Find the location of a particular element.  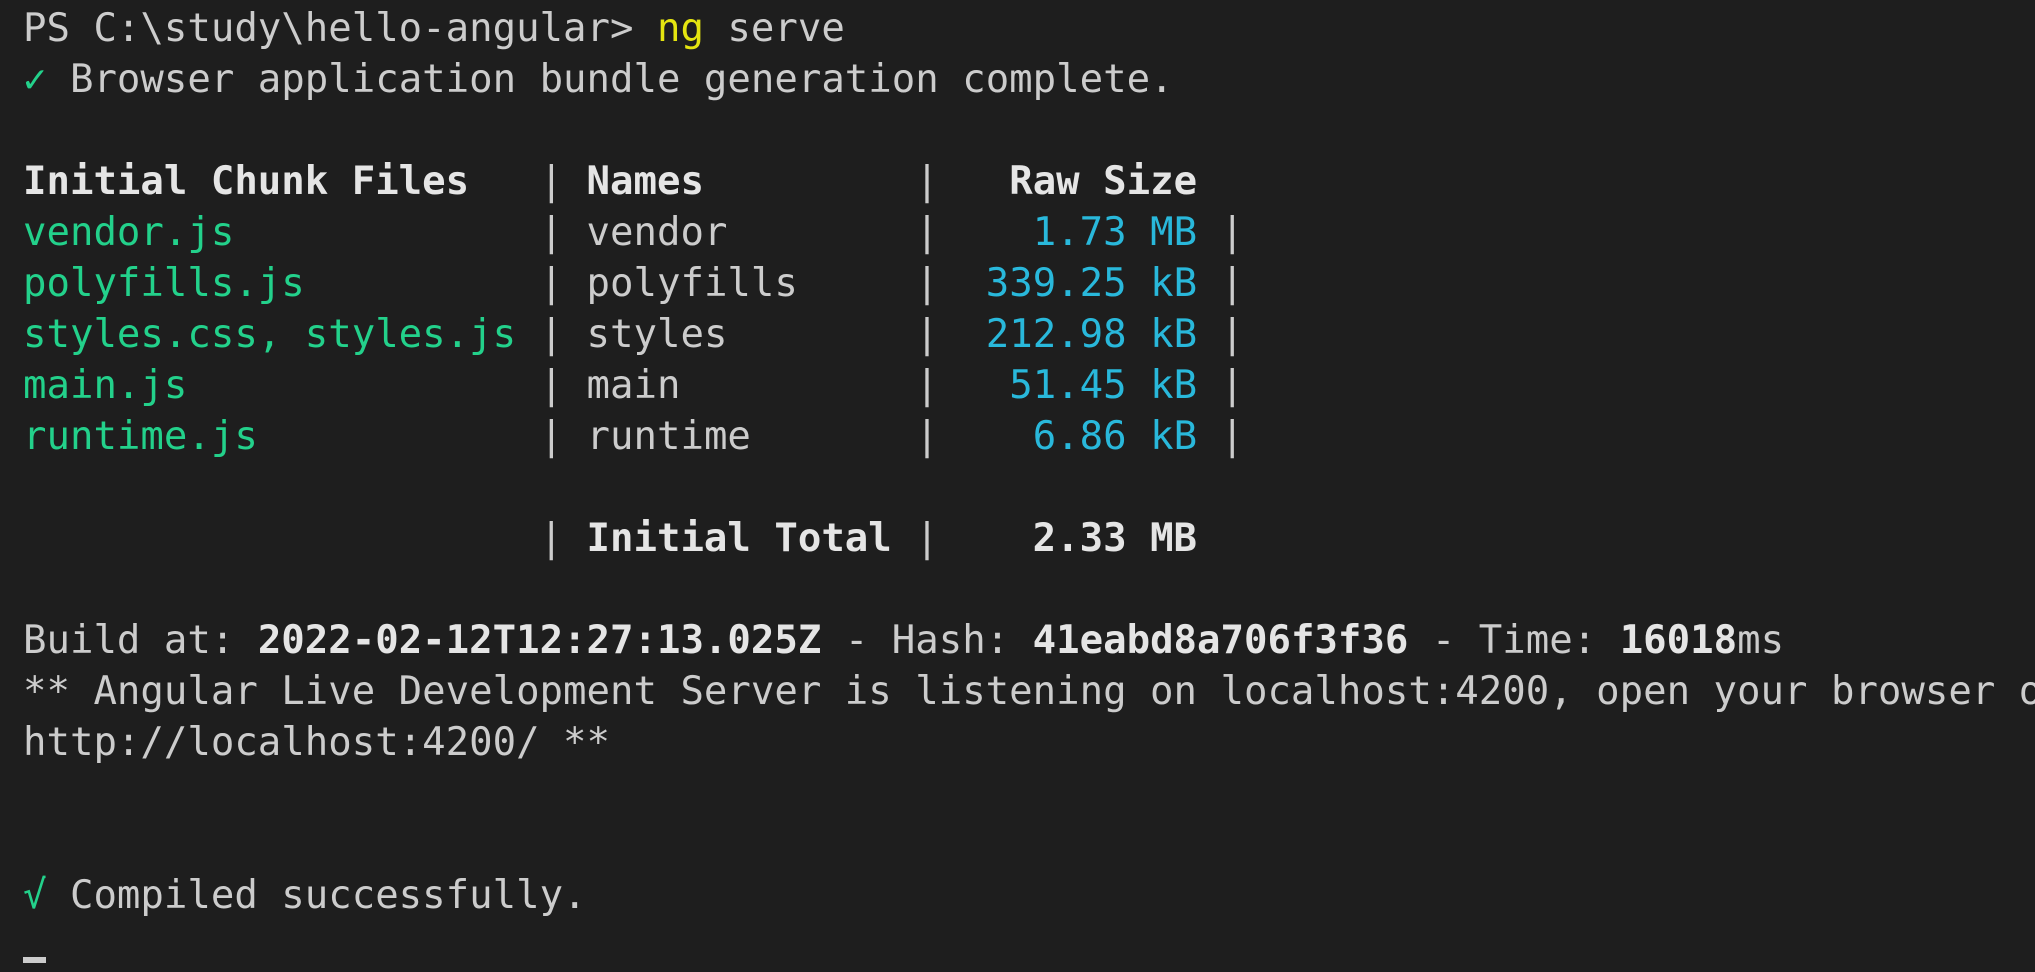

cursor-icon is located at coordinates (34, 960).